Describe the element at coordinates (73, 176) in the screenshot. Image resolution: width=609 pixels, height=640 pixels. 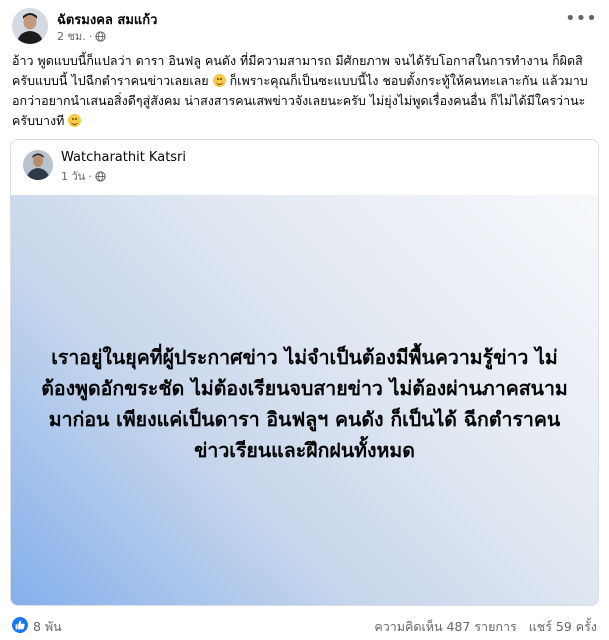
I see `shared-time: 1 วัน` at that location.